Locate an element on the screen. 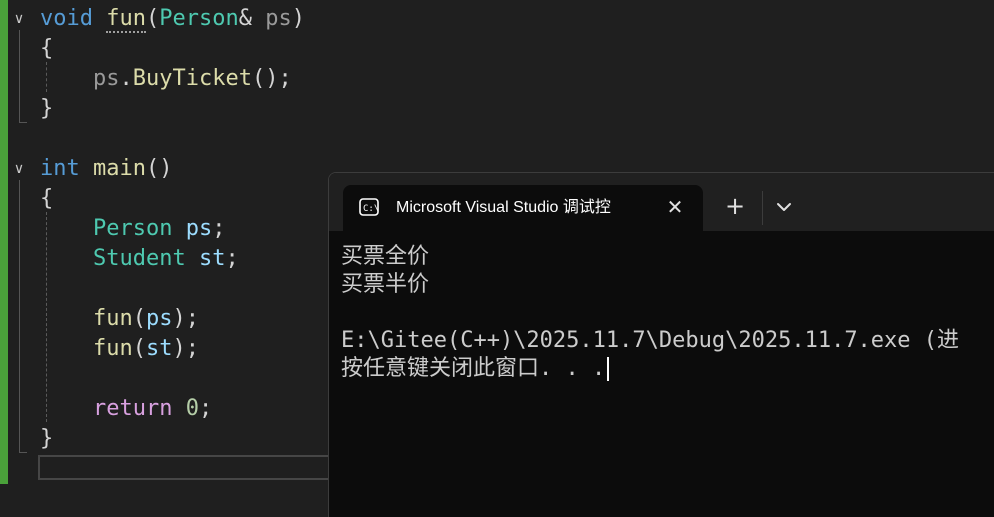 The image size is (994, 517). code-line-11: fun(ps); is located at coordinates (119, 319).